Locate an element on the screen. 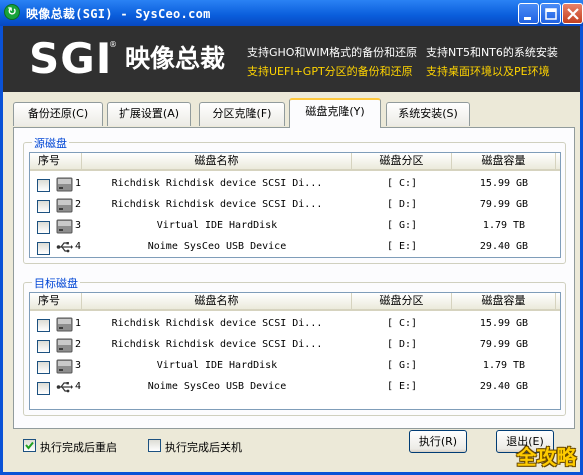 Image resolution: width=583 pixels, height=475 pixels. maximize-button is located at coordinates (550, 13).